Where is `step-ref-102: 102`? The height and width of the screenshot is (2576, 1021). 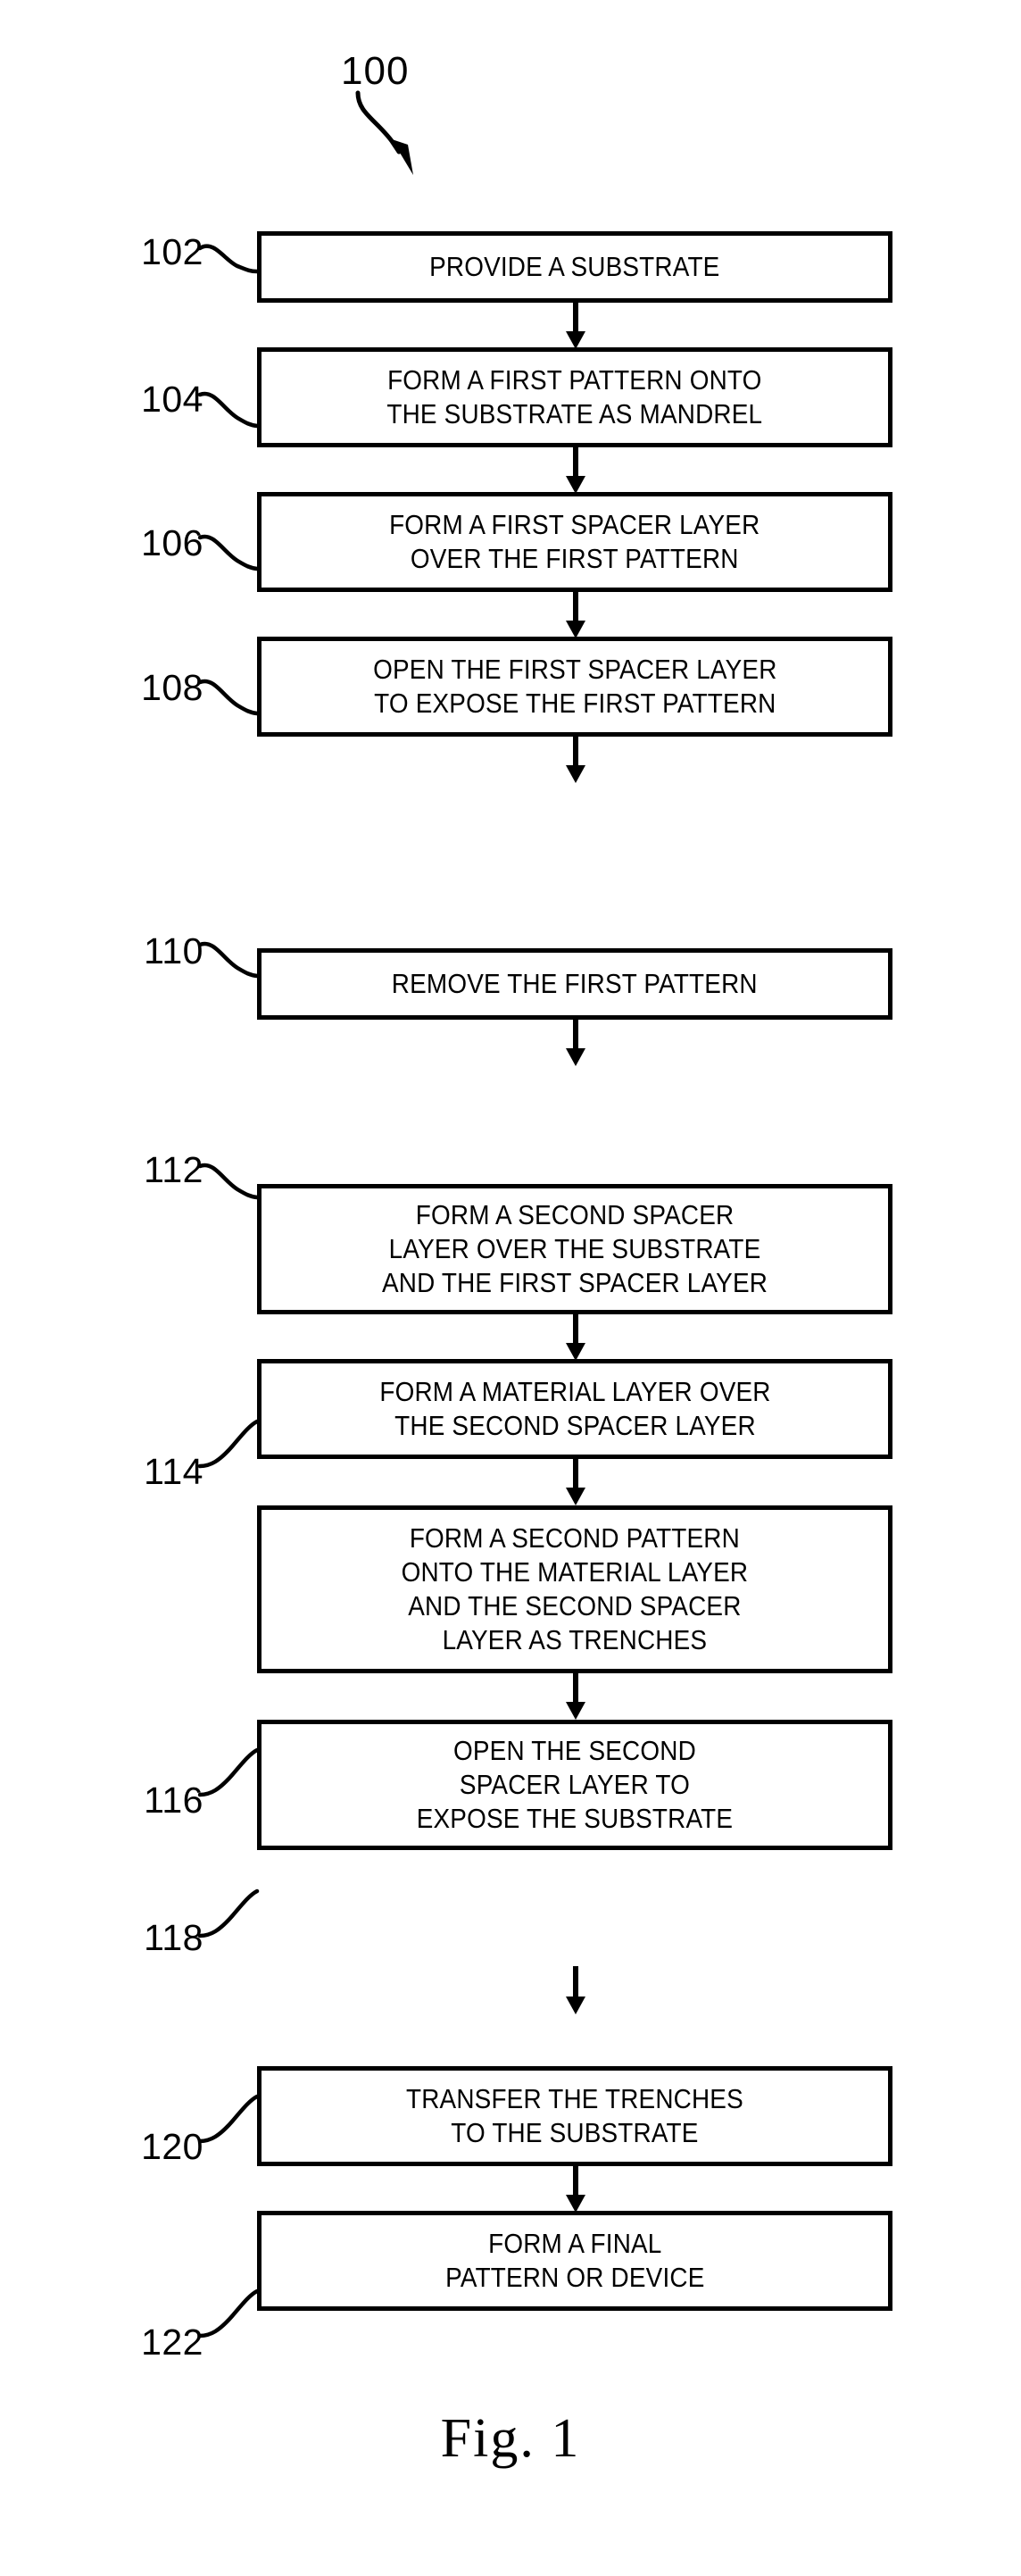
step-ref-102: 102 is located at coordinates (172, 251).